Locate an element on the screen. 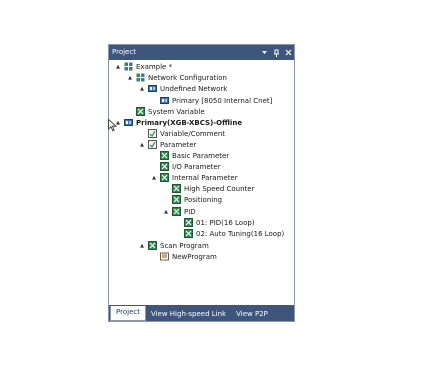 This screenshot has width=427, height=373. positioning-icon is located at coordinates (176, 199).